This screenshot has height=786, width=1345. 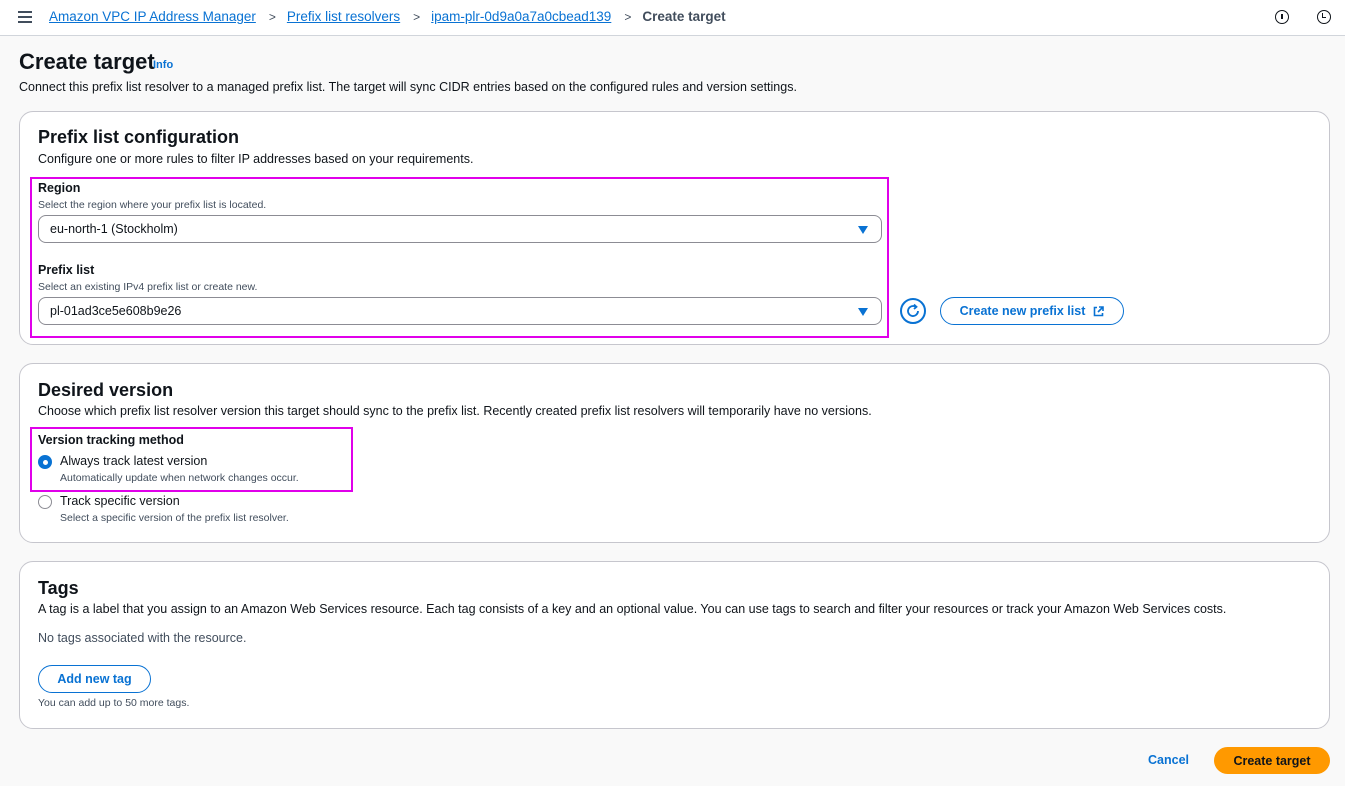 What do you see at coordinates (58, 588) in the screenshot?
I see `panel-title: Tags` at bounding box center [58, 588].